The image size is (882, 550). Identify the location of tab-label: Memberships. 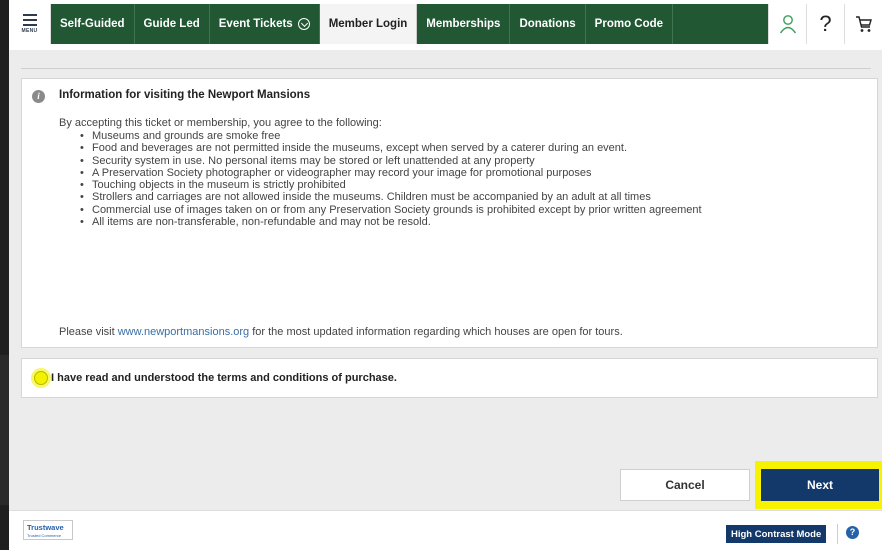
(463, 24).